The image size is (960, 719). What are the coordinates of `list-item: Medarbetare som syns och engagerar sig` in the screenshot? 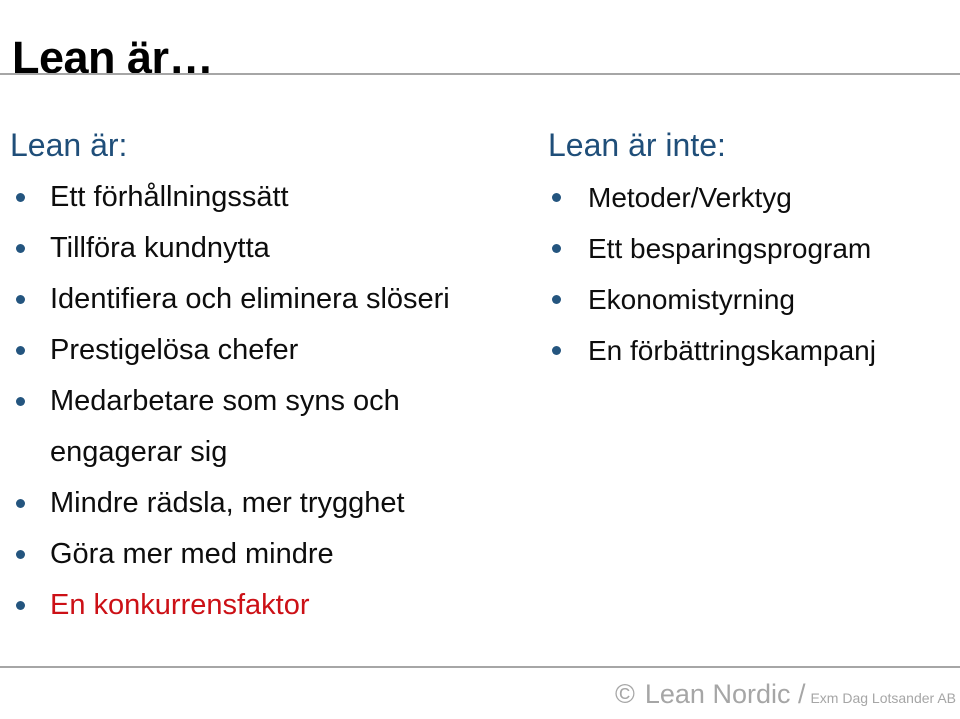 It's located at (264, 427).